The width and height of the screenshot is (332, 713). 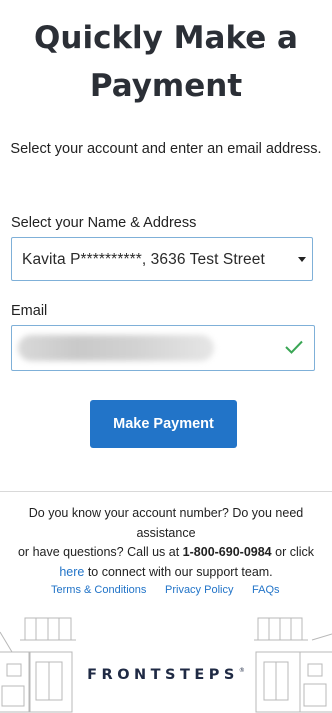 I want to click on email-field, so click(x=163, y=348).